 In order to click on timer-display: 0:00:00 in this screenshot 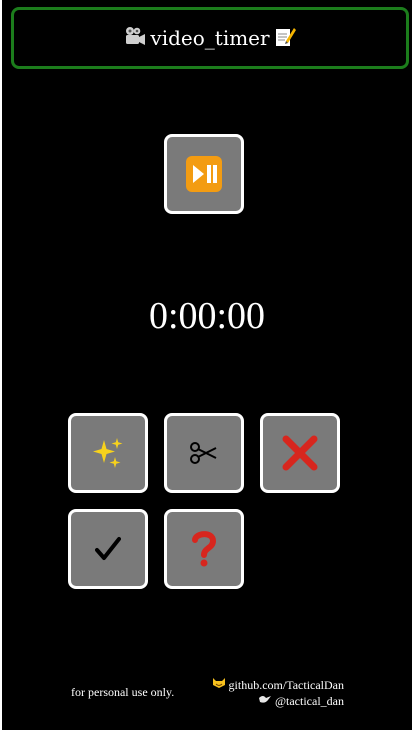, I will do `click(207, 316)`.